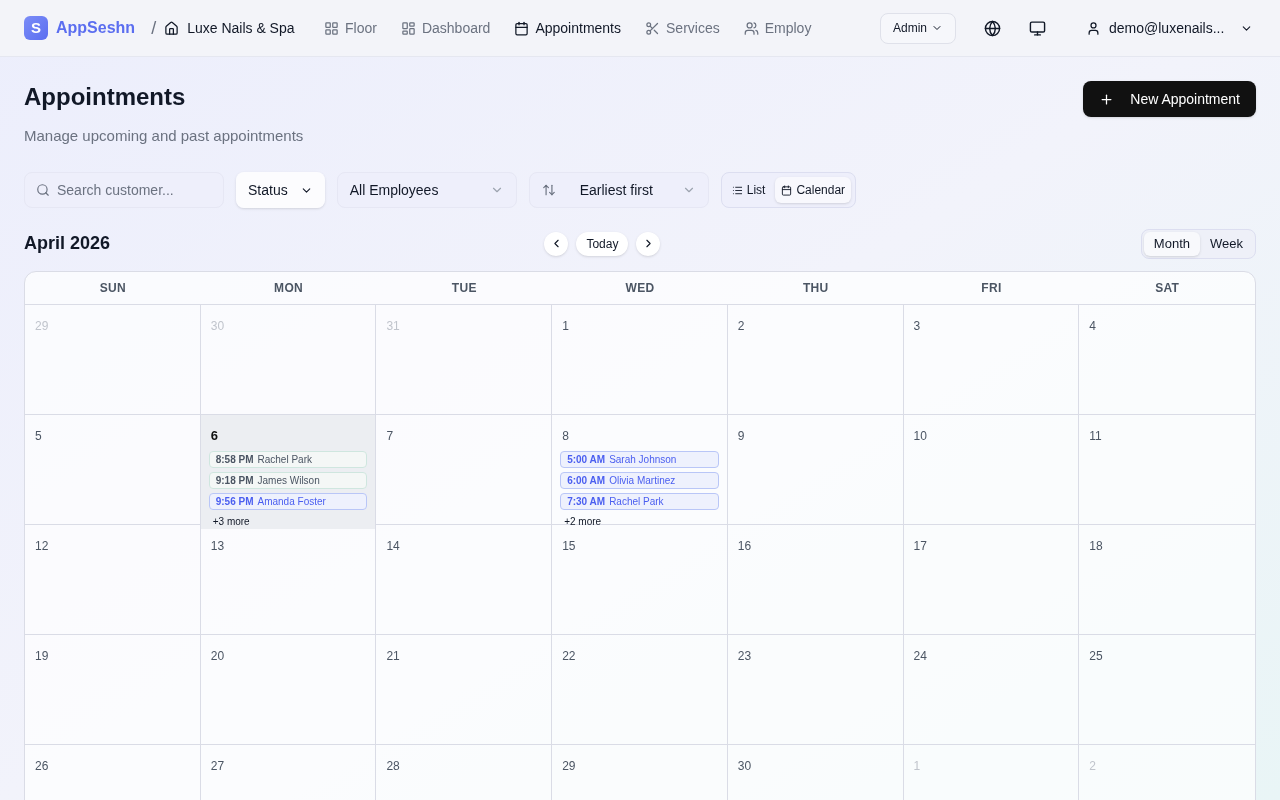  I want to click on day-cell: 14, so click(464, 579).